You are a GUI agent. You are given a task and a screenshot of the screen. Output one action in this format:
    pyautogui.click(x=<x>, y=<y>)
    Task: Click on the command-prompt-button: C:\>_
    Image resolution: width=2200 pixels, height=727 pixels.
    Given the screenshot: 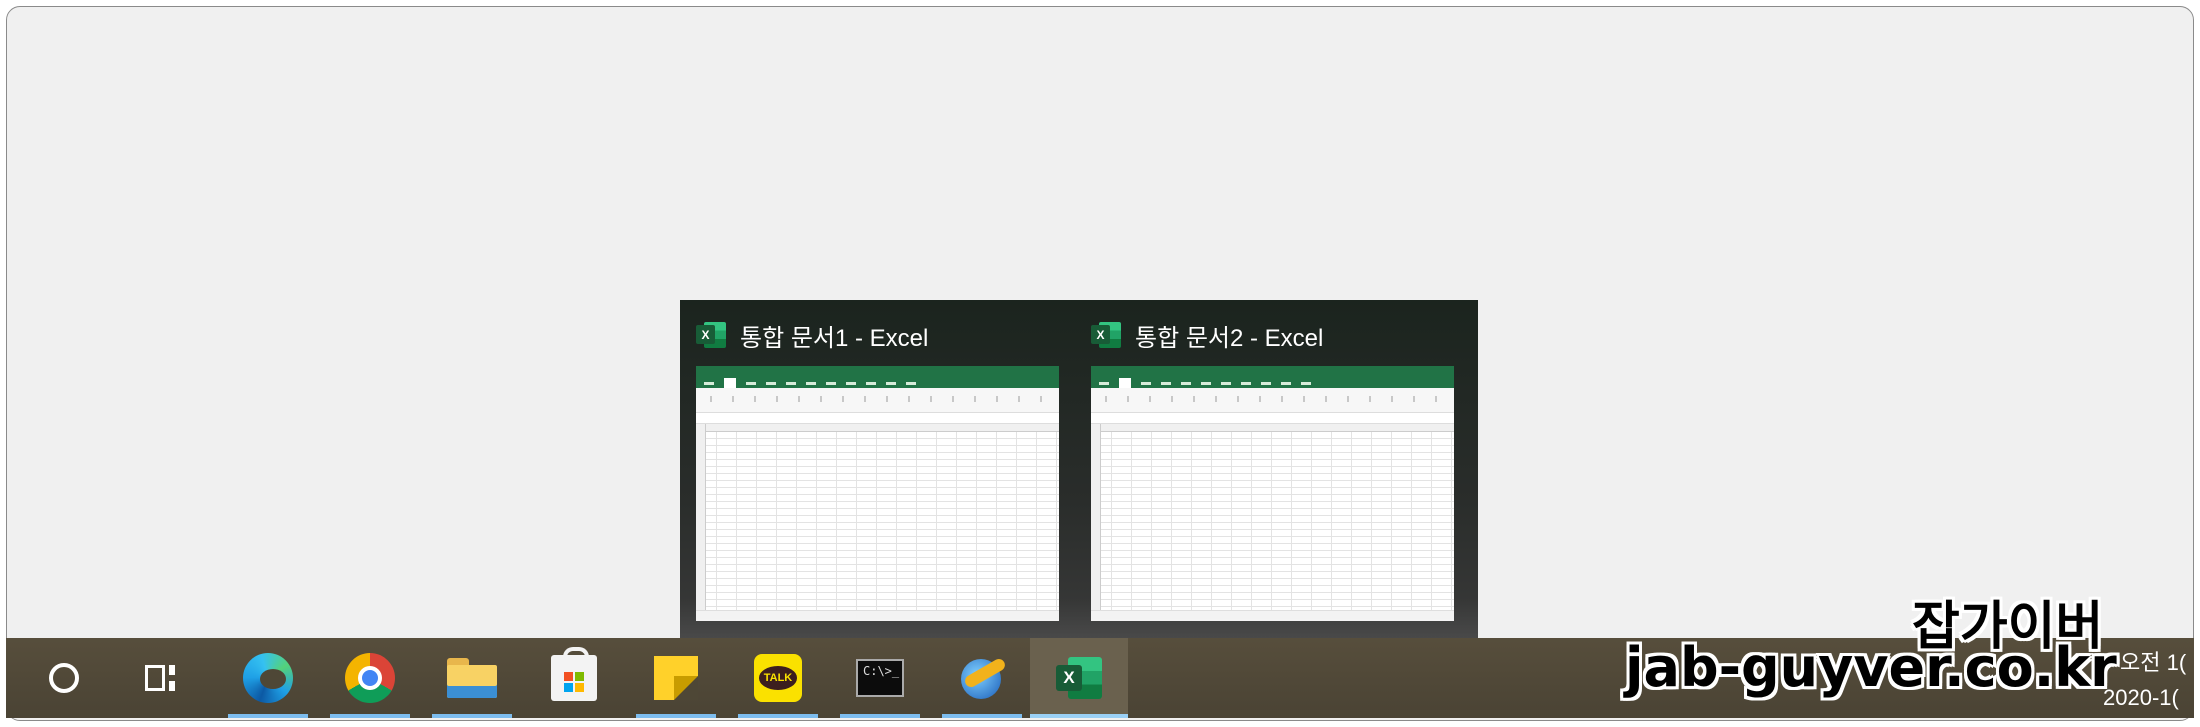 What is the action you would take?
    pyautogui.click(x=880, y=678)
    